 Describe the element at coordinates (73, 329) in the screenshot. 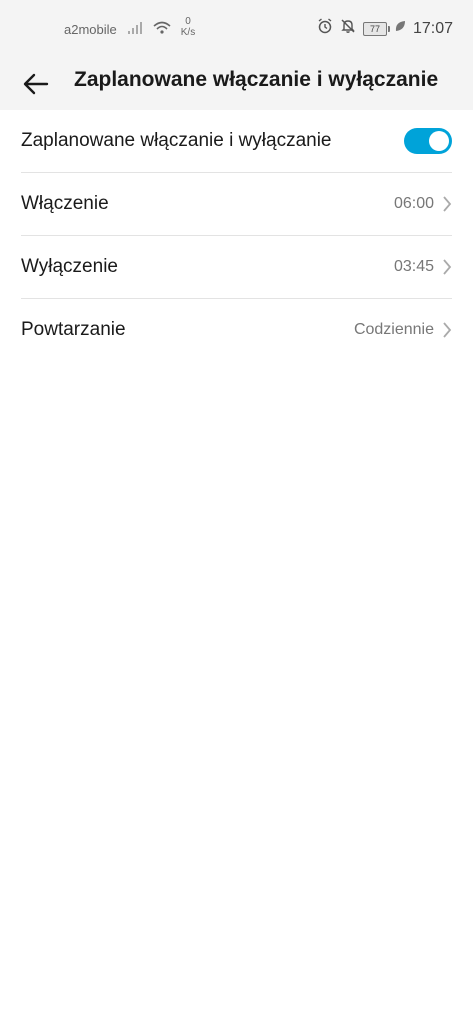

I see `repeat-label: Powtarzanie` at that location.